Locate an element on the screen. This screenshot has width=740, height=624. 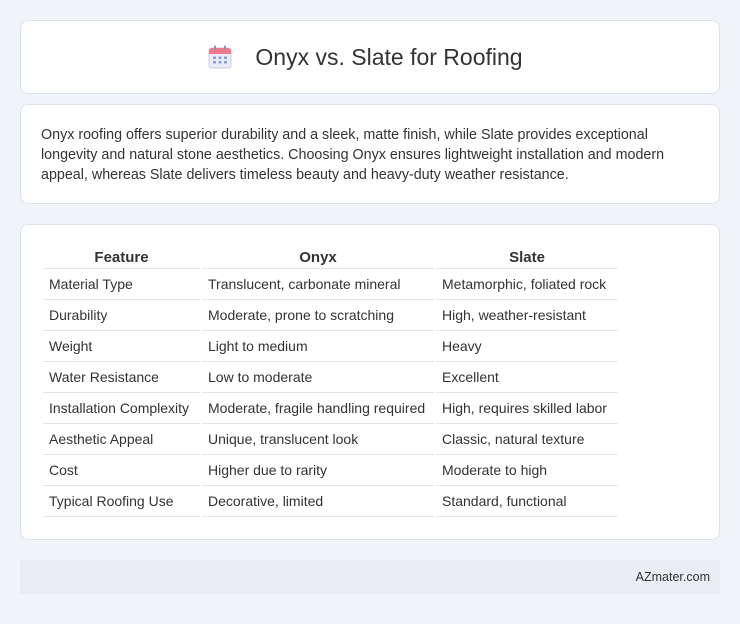
page-title: Onyx vs. Slate for Roofing is located at coordinates (389, 56).